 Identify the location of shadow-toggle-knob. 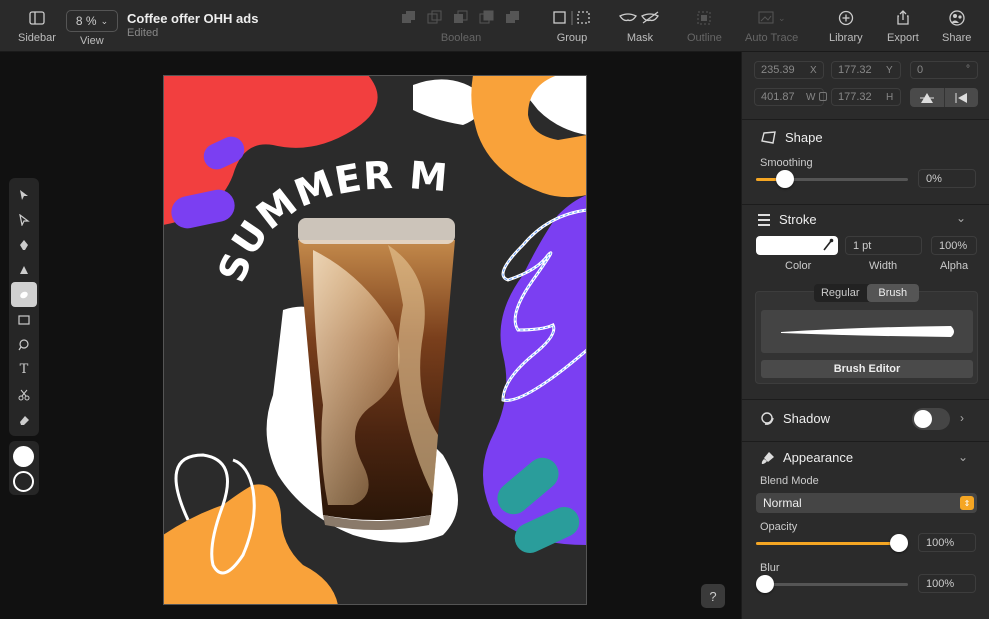
(923, 419).